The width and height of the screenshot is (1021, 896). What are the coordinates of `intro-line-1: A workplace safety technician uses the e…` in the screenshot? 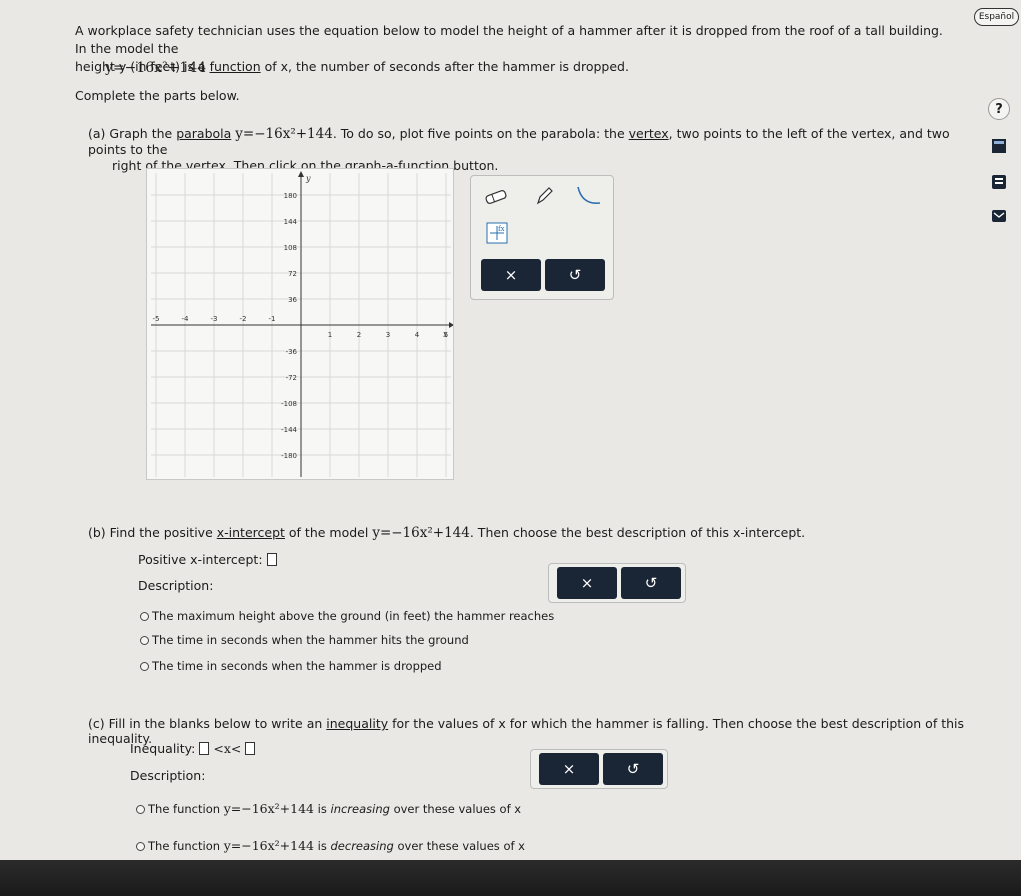 It's located at (509, 39).